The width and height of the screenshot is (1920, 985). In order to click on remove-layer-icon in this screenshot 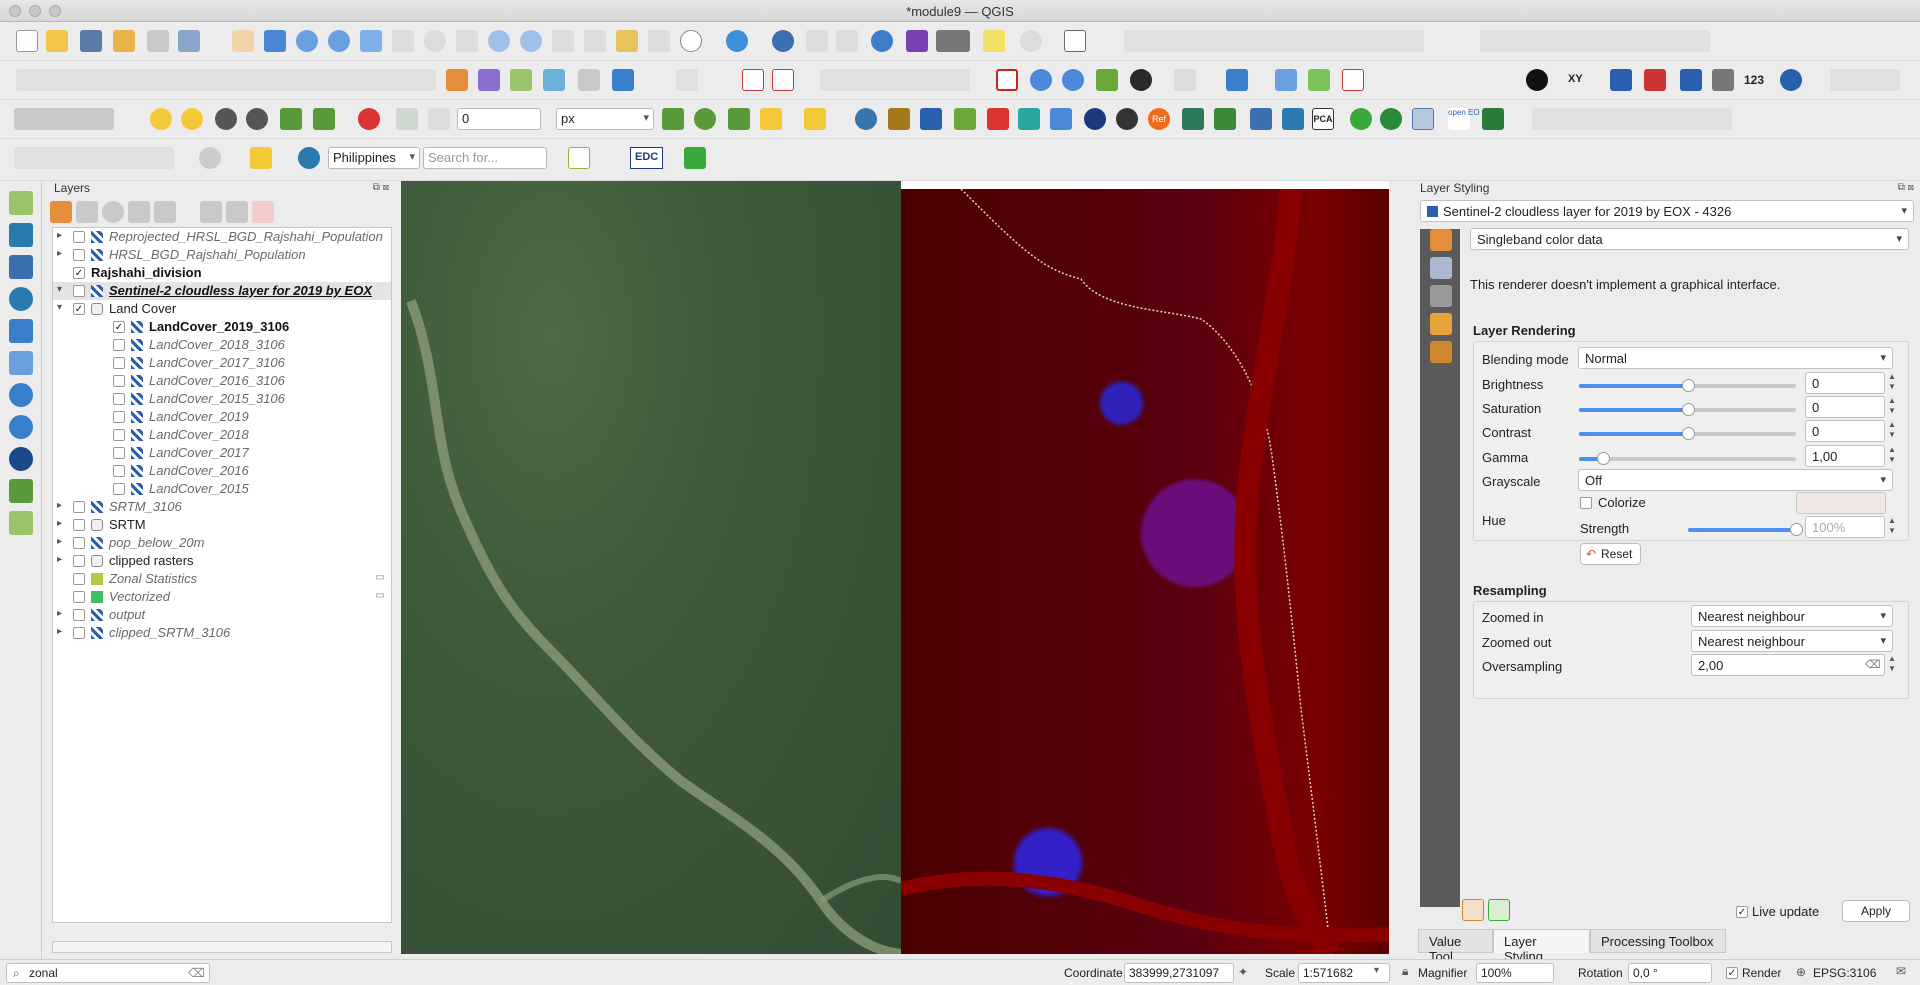, I will do `click(263, 212)`.